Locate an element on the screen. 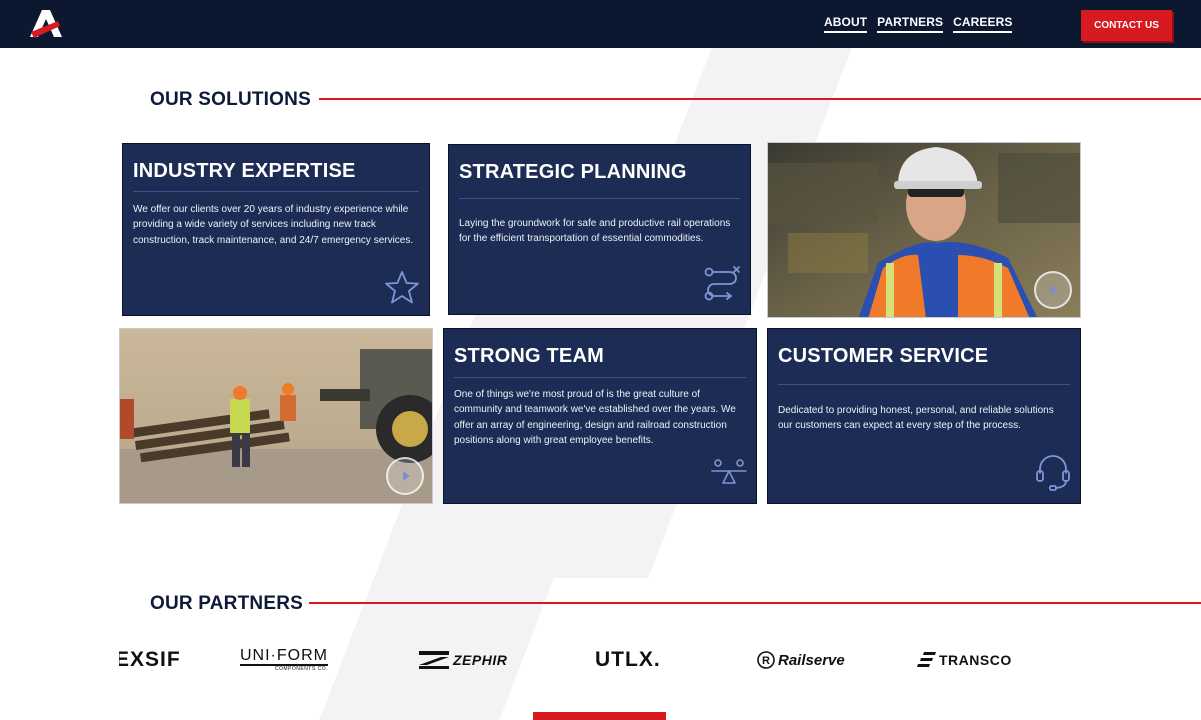 The width and height of the screenshot is (1201, 720). card-title: STRATEGIC PLANNING is located at coordinates (573, 172).